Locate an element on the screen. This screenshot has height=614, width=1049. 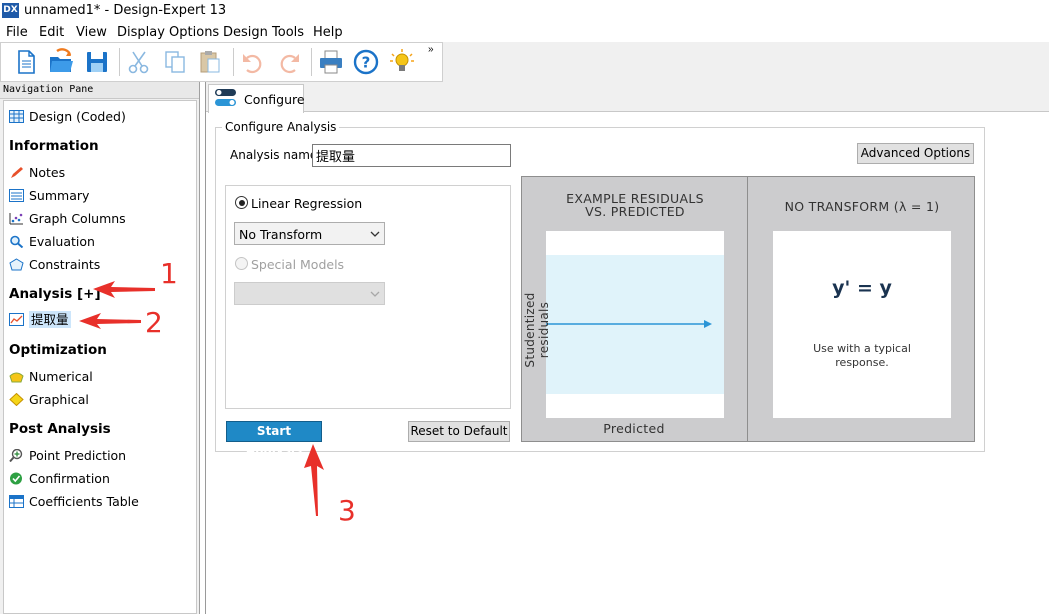
transform-select: No Transform is located at coordinates (309, 233).